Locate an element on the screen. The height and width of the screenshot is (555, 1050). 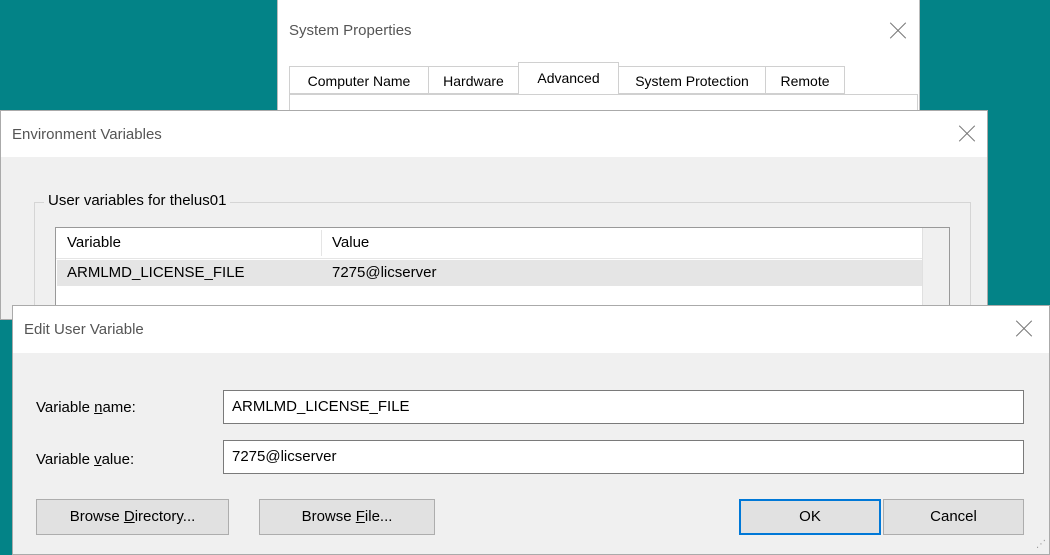
row-variable: ARMLMD_LICENSE_FILE is located at coordinates (156, 272).